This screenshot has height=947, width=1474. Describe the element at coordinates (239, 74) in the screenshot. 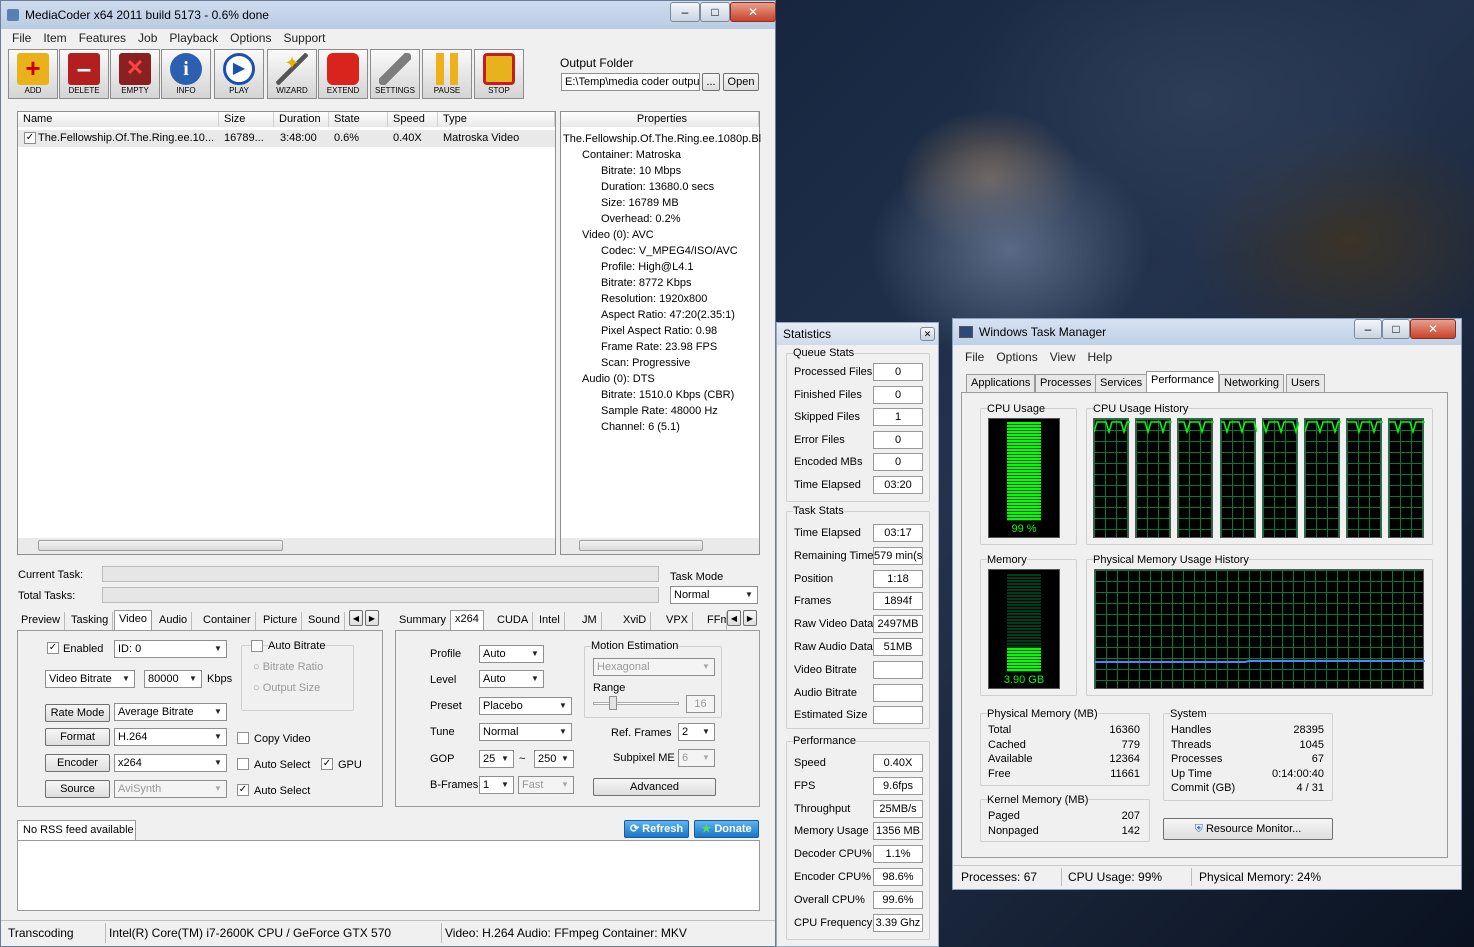

I see `play-button: ▶ PLAY` at that location.